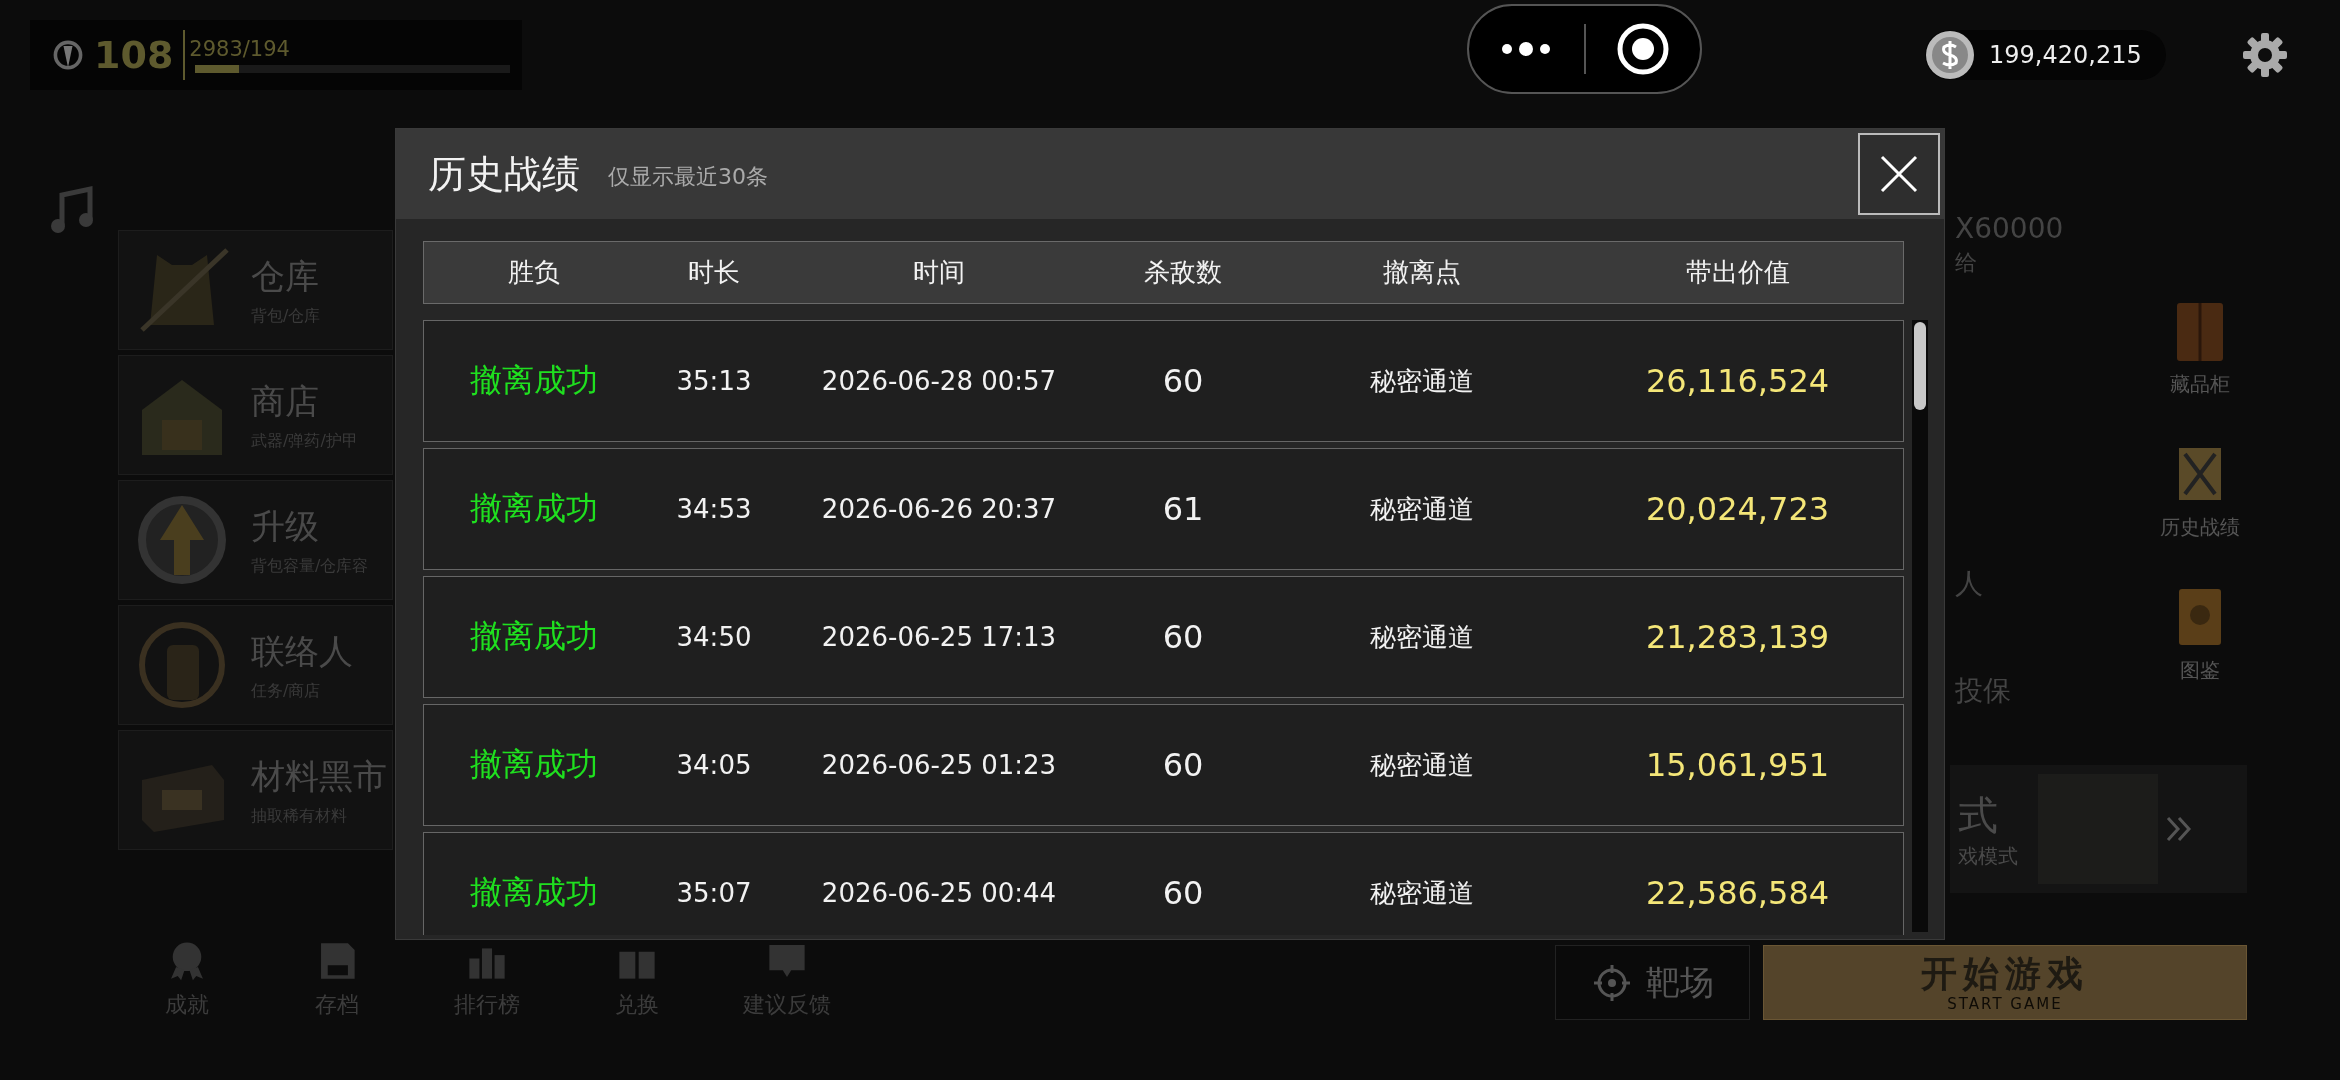  Describe the element at coordinates (1969, 584) in the screenshot. I see `escort-label: 人` at that location.